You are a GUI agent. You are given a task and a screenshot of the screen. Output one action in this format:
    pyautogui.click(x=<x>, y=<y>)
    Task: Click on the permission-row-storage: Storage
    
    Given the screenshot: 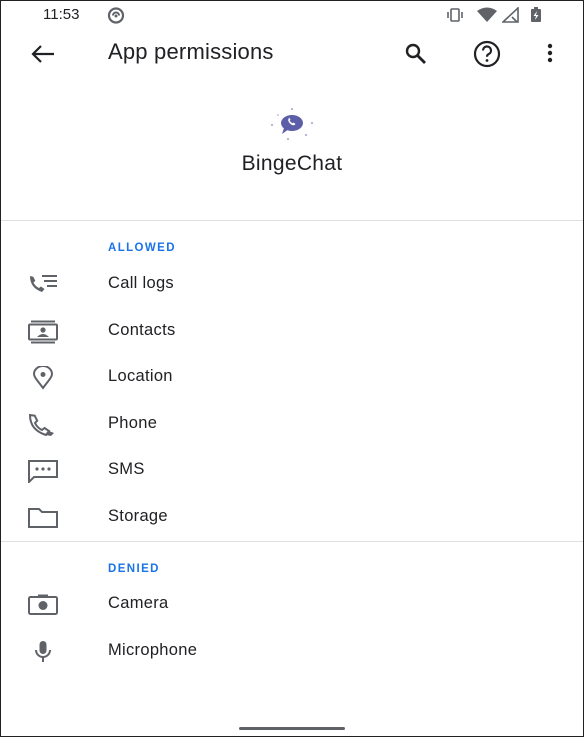 What is the action you would take?
    pyautogui.click(x=292, y=518)
    